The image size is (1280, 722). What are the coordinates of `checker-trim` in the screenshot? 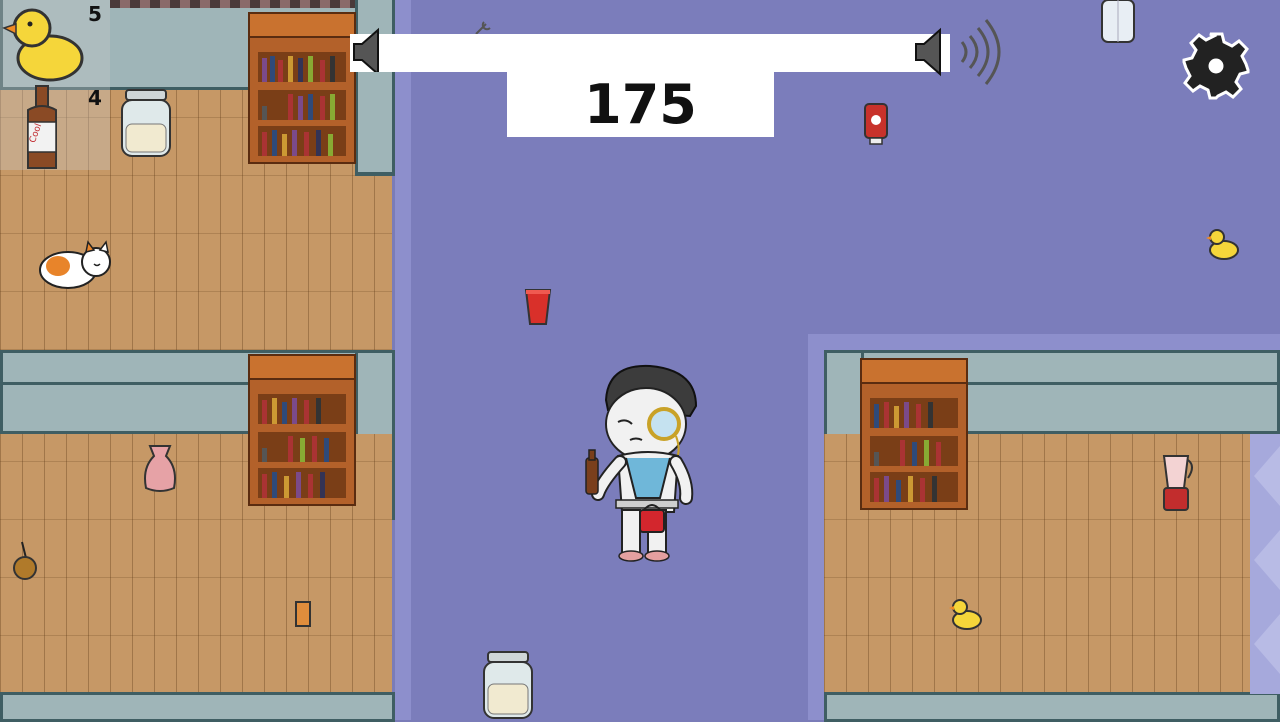 It's located at (235, 4).